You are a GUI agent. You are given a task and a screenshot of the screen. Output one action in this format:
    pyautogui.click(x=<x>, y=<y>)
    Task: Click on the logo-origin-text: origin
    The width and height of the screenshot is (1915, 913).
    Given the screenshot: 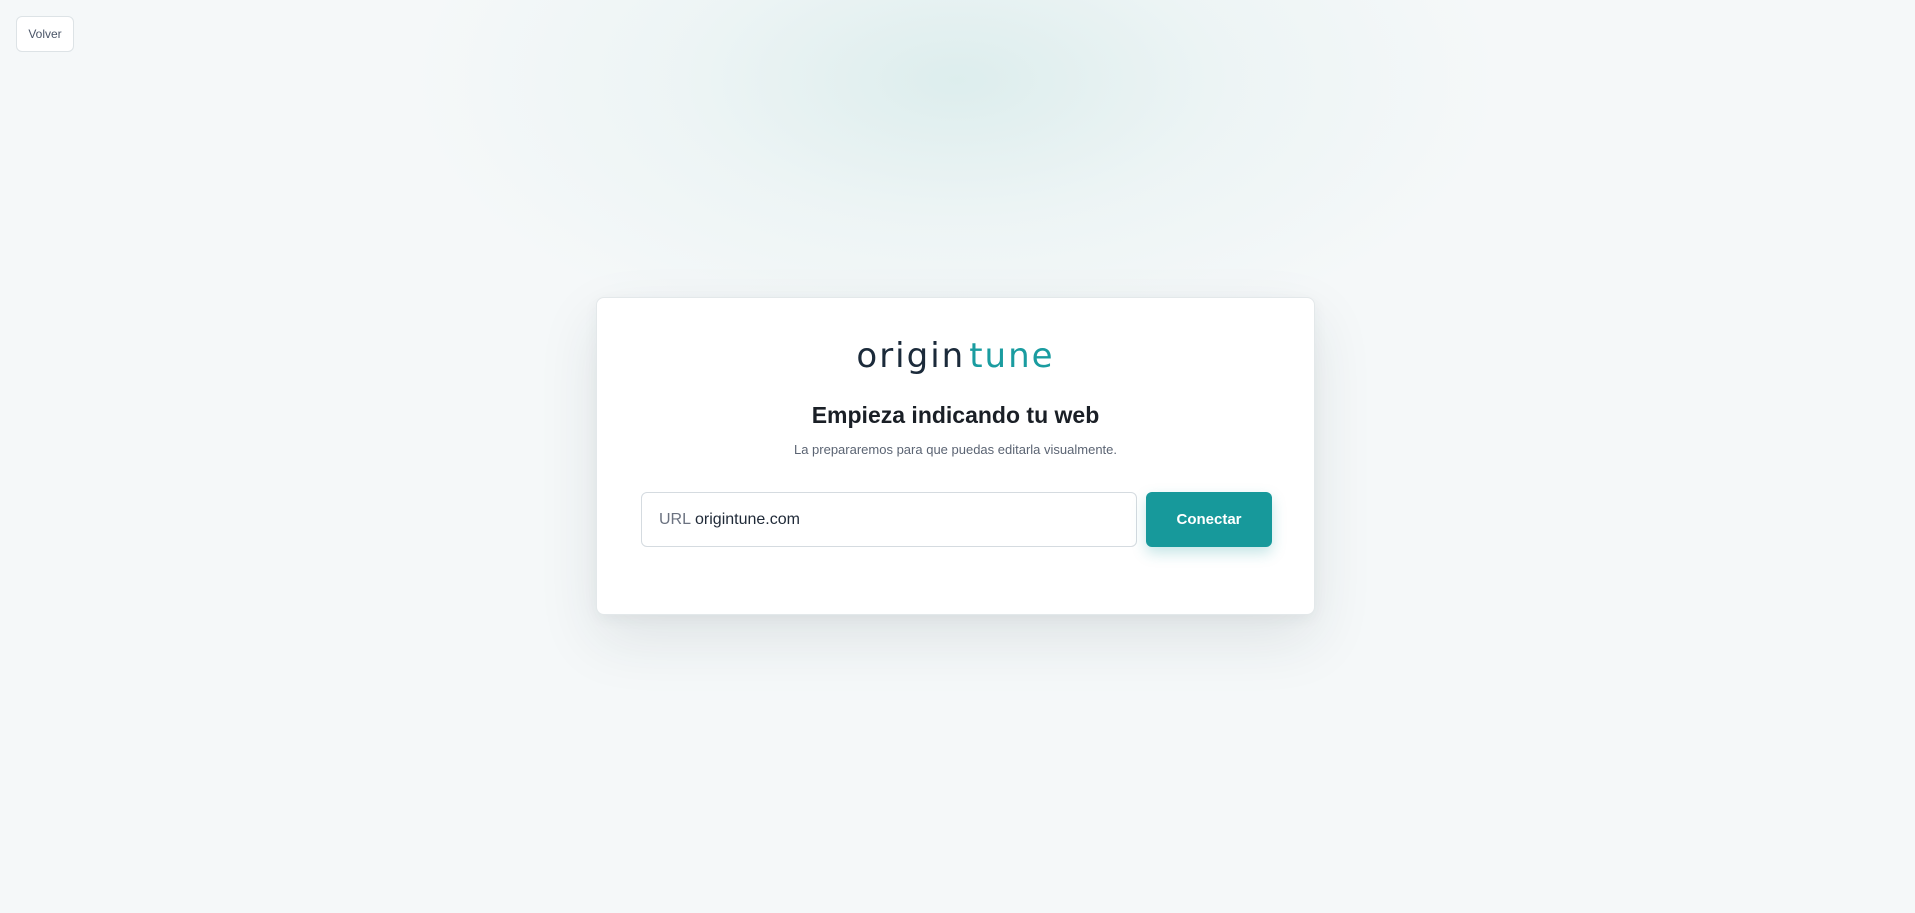 What is the action you would take?
    pyautogui.click(x=911, y=356)
    